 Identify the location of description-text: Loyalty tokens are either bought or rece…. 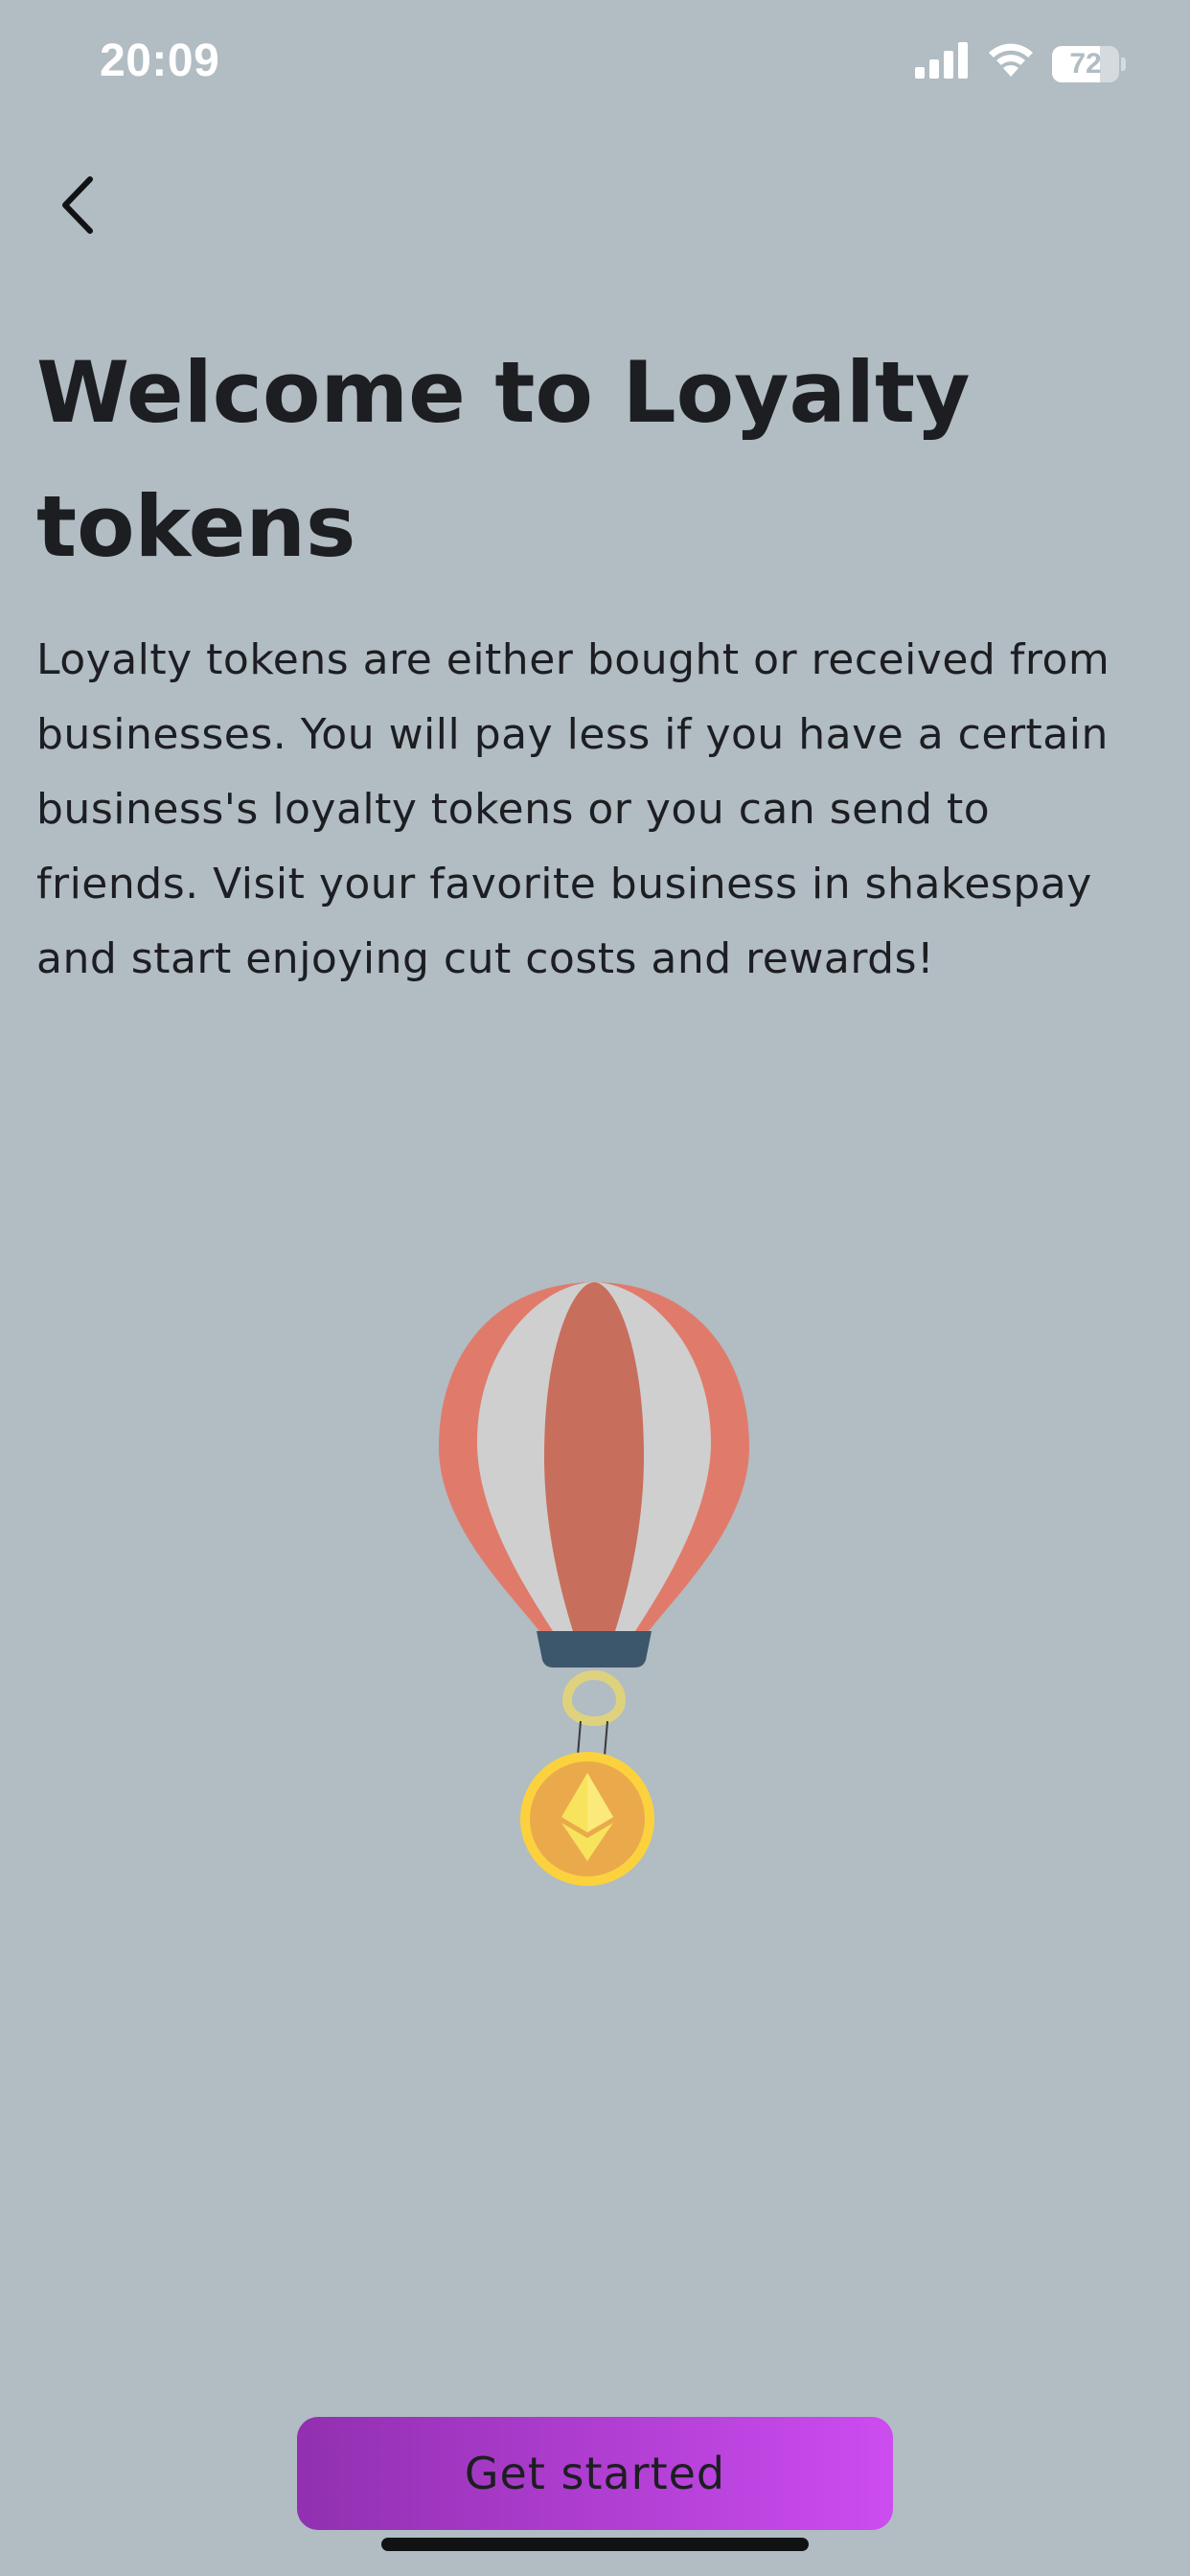
(573, 809).